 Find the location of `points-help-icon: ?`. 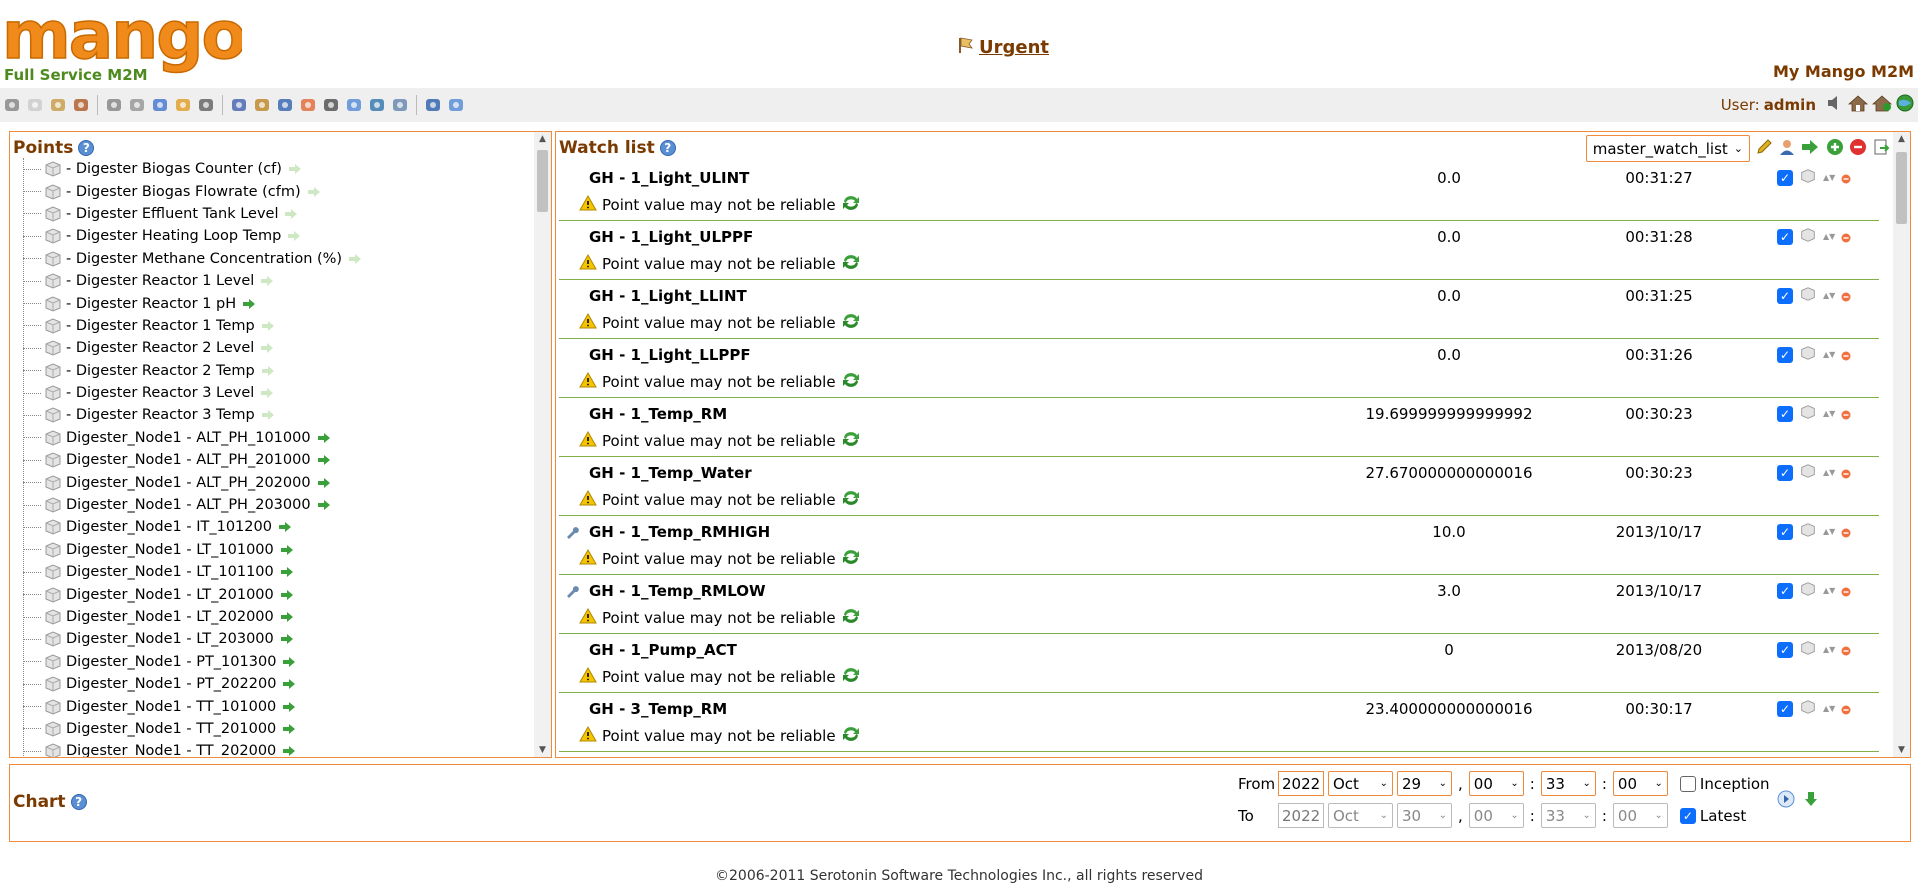

points-help-icon: ? is located at coordinates (86, 148).